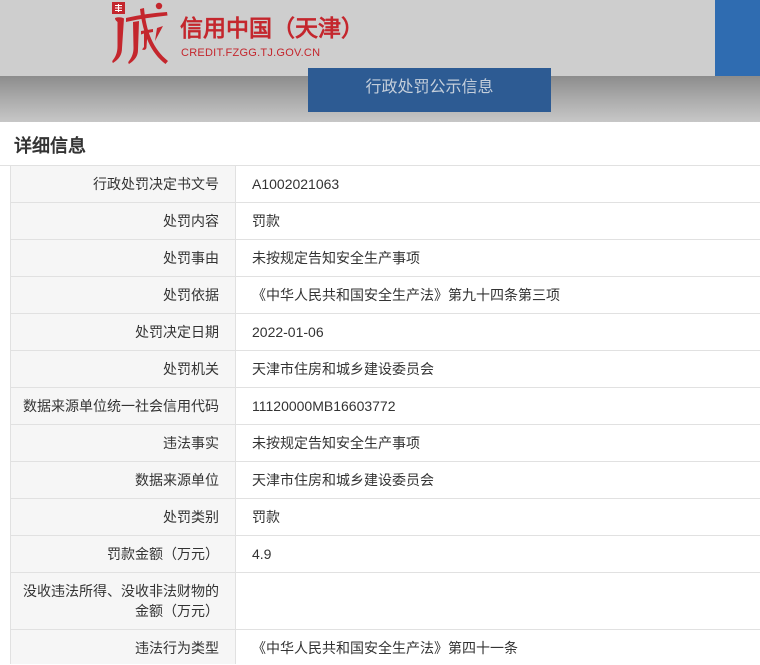 The width and height of the screenshot is (760, 665). Describe the element at coordinates (123, 601) in the screenshot. I see `detail-label: 没收违法所得、没收非法财物的金额（万元）` at that location.